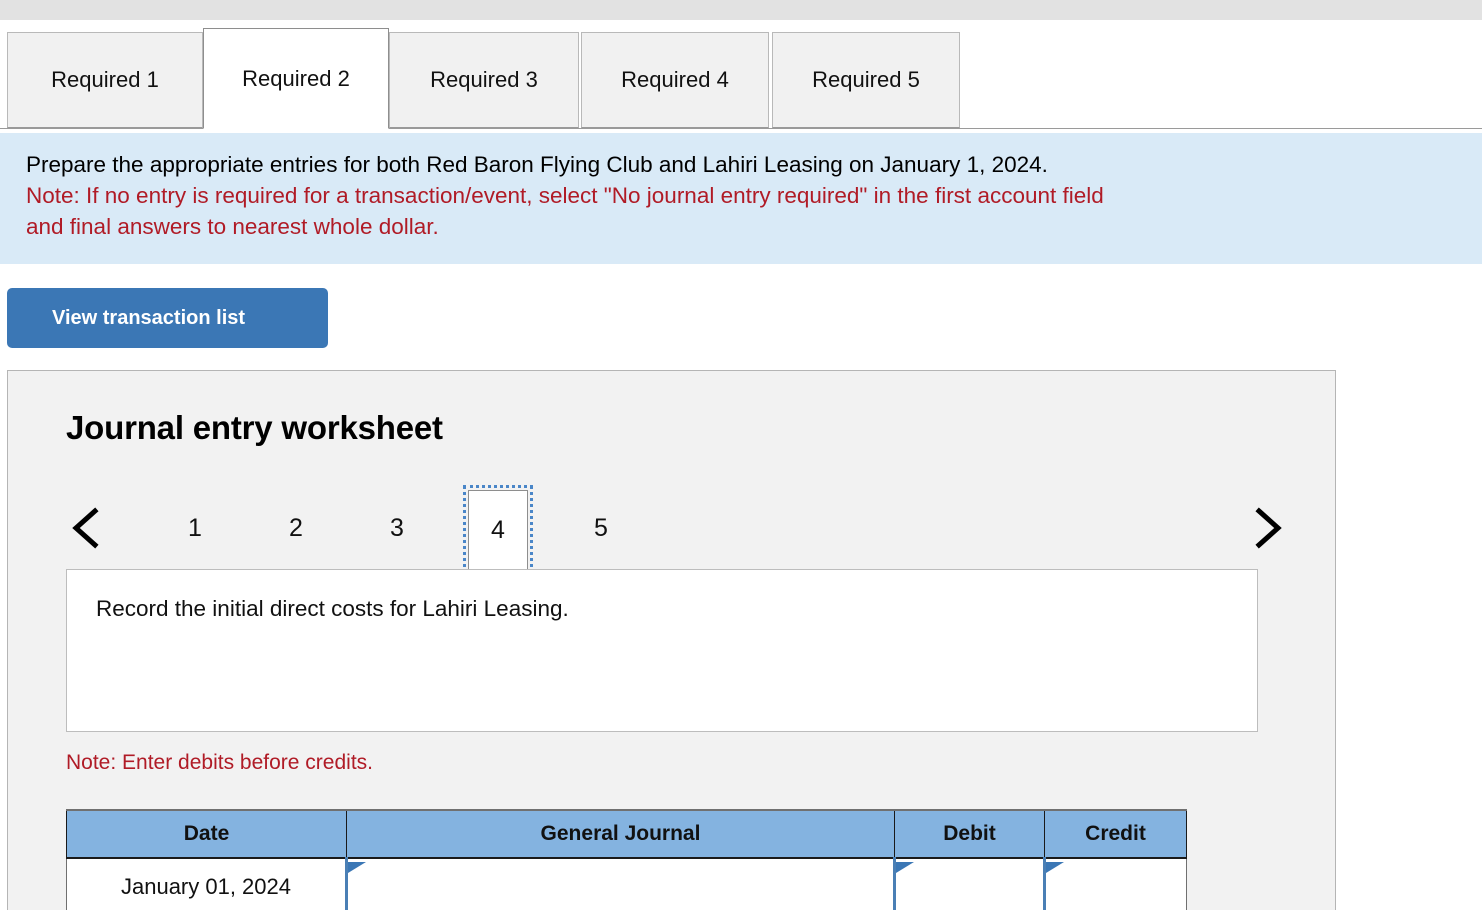  I want to click on tab-required-1: Required 1, so click(105, 80).